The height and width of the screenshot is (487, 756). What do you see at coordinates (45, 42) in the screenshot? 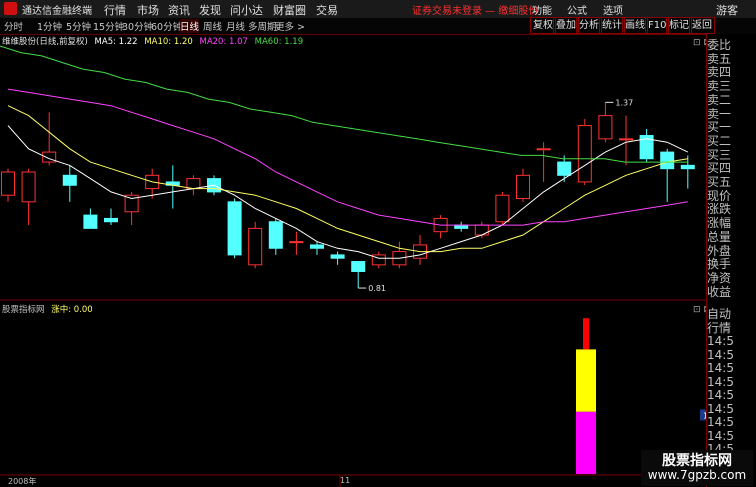
I see `stock-title: 维维股份(日线,前复权)` at bounding box center [45, 42].